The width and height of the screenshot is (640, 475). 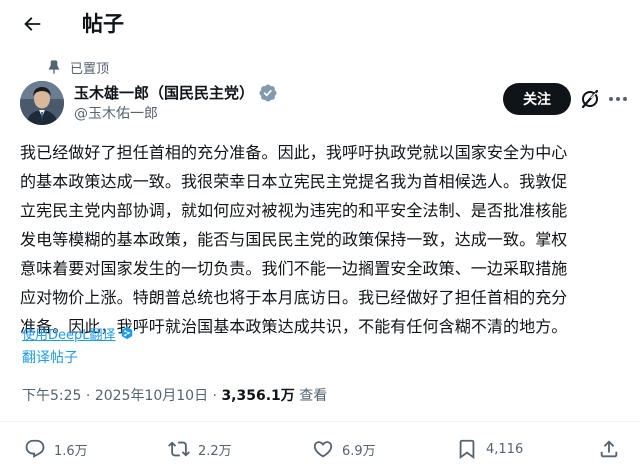 I want to click on post-date: 2025年10月10日, so click(x=151, y=396).